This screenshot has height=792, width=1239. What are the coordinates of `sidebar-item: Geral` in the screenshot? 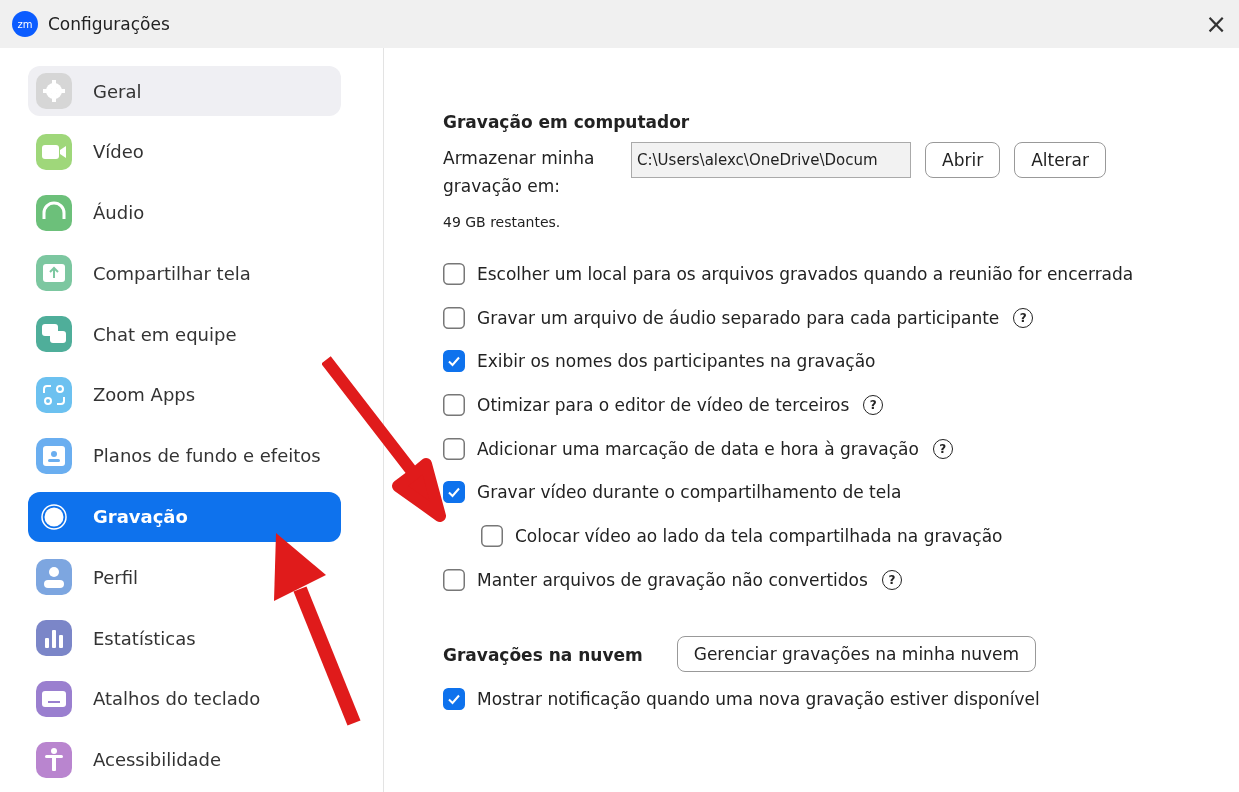 It's located at (184, 91).